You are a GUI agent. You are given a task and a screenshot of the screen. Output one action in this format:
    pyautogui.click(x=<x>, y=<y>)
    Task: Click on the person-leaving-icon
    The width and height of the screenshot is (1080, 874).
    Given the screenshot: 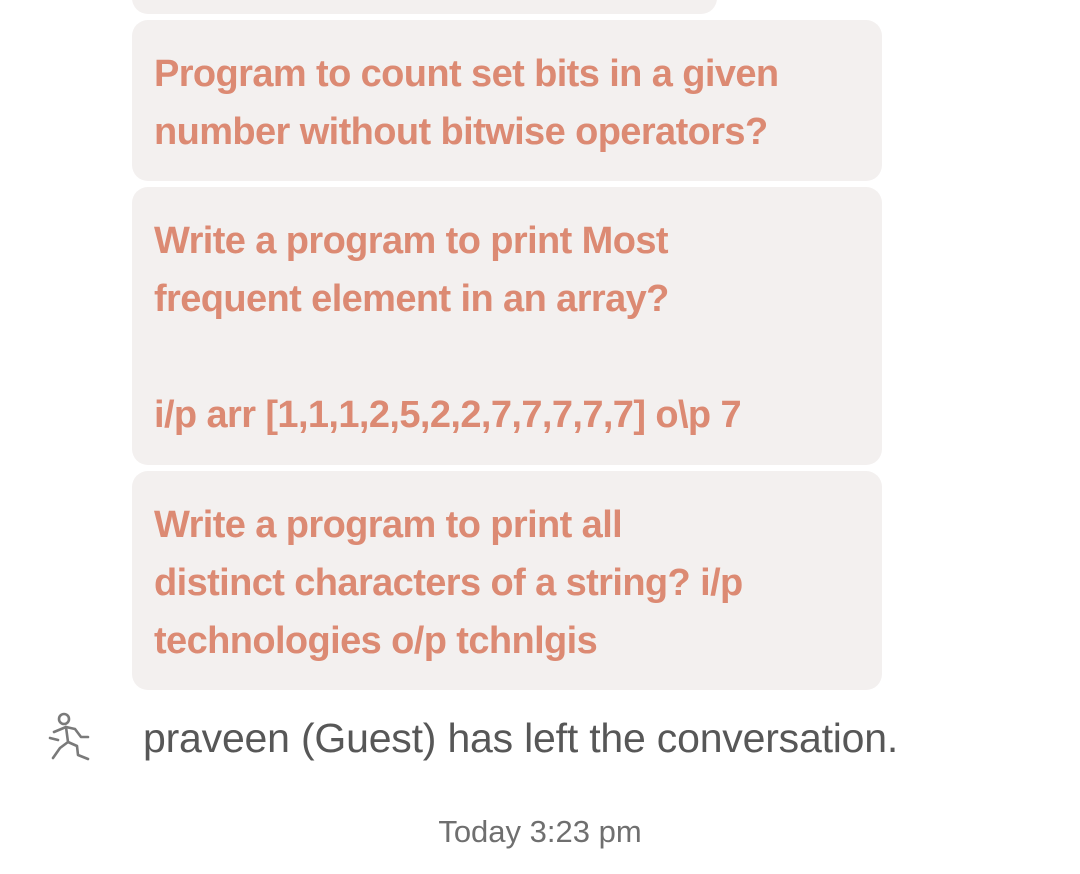 What is the action you would take?
    pyautogui.click(x=69, y=736)
    